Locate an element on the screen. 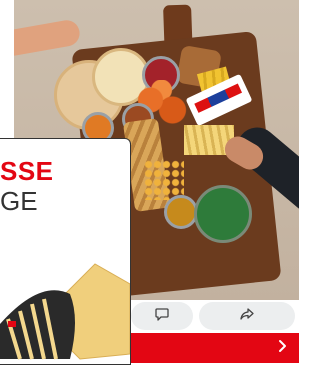  action-bar is located at coordinates (215, 316).